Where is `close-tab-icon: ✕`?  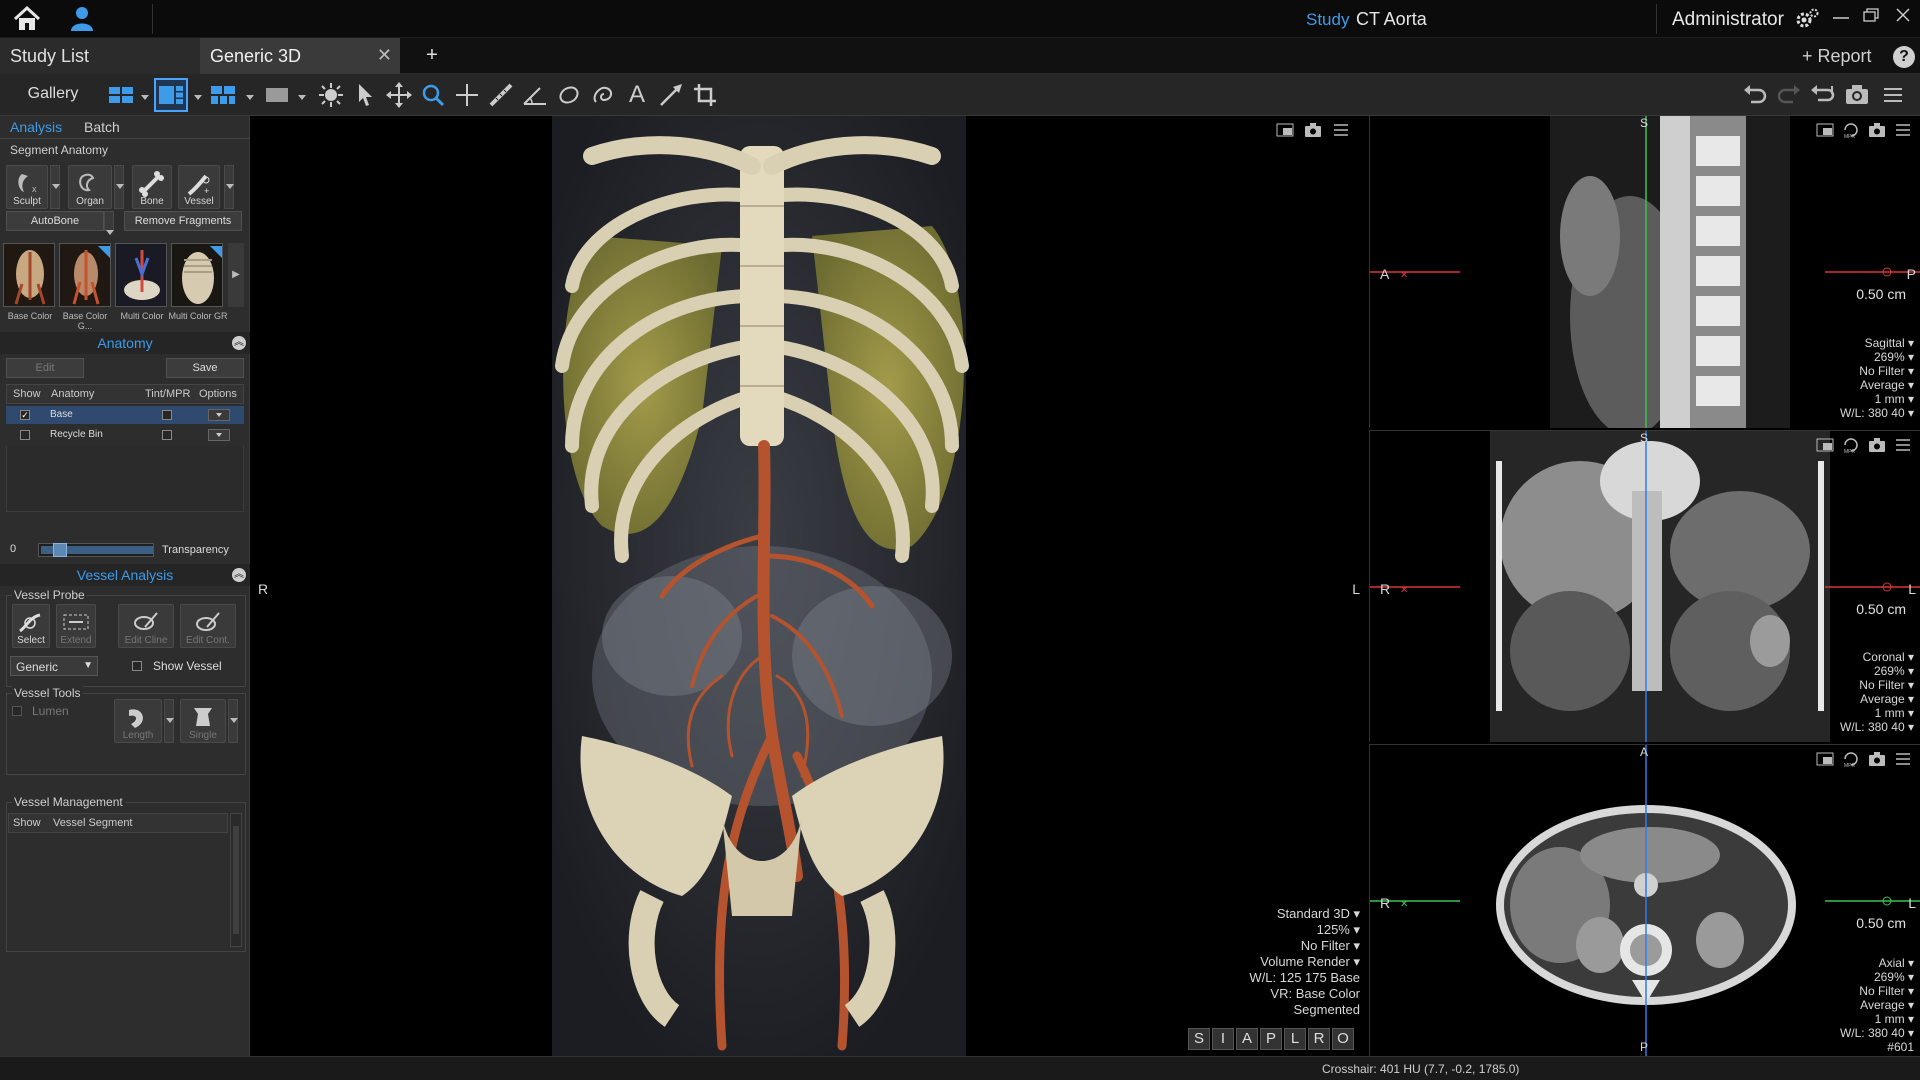 close-tab-icon: ✕ is located at coordinates (384, 55).